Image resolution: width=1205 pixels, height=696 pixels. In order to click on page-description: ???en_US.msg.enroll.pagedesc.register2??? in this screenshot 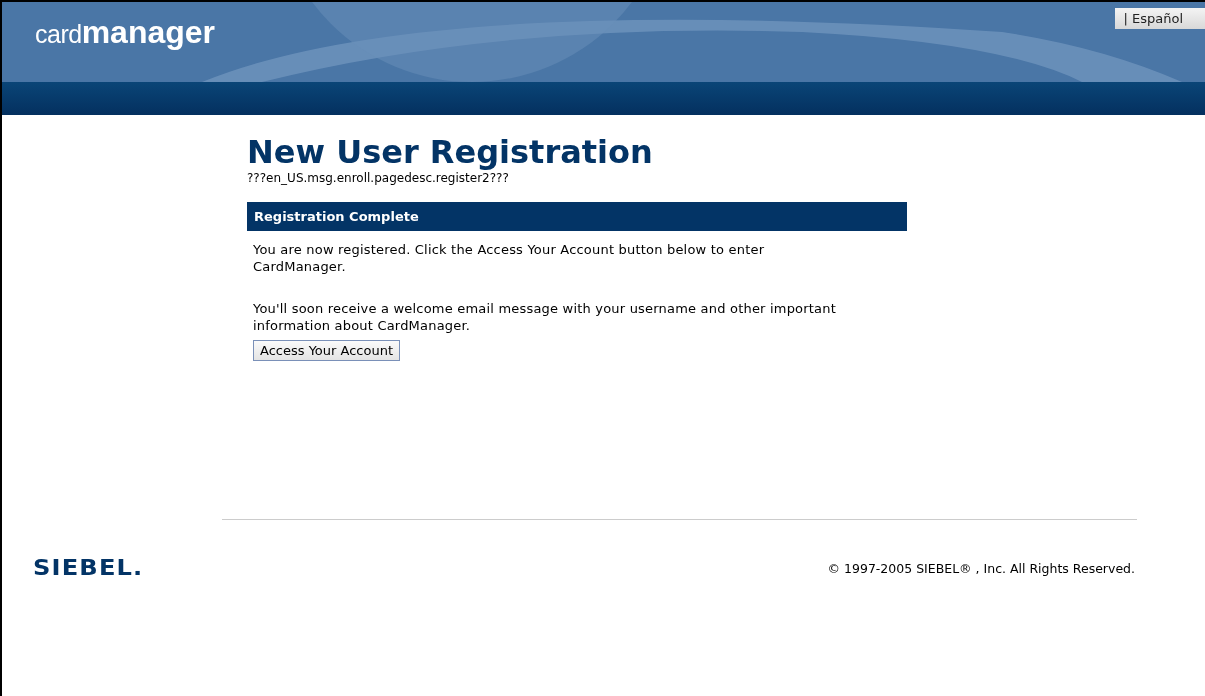, I will do `click(378, 178)`.